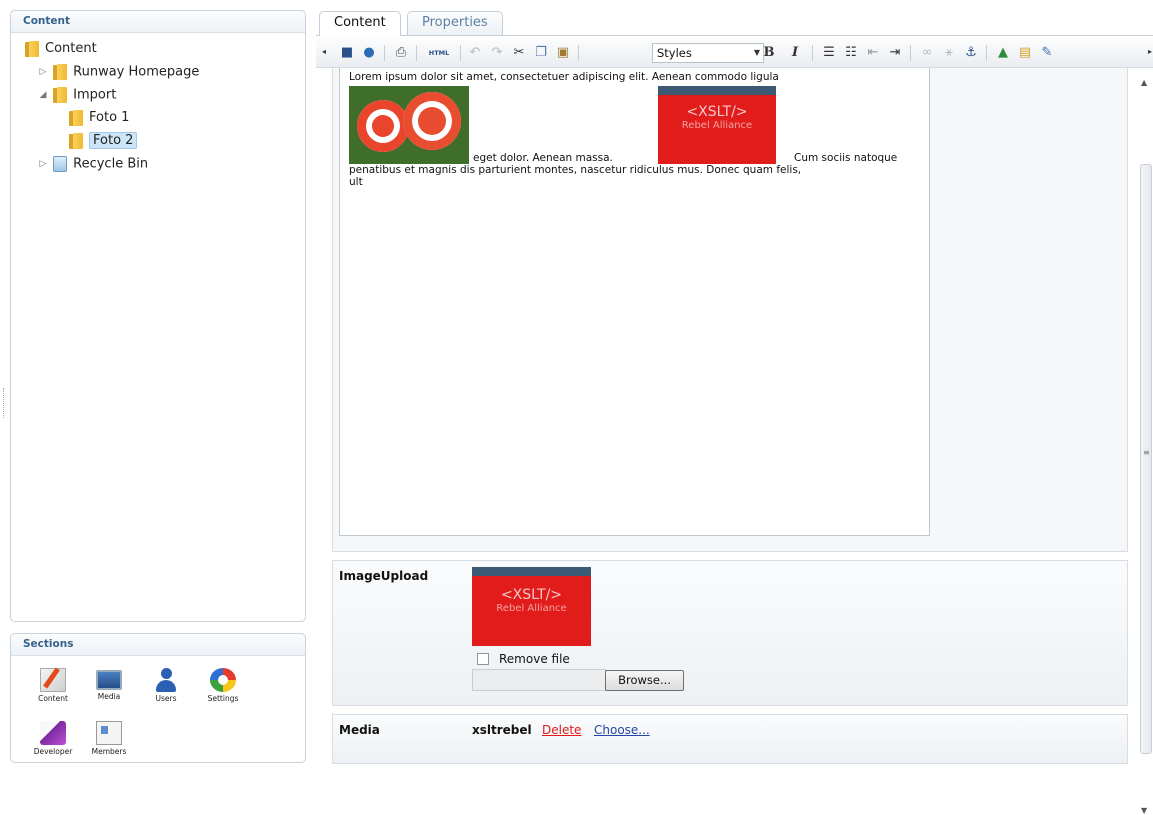  Describe the element at coordinates (384, 576) in the screenshot. I see `image-upload-label: ImageUpload` at that location.